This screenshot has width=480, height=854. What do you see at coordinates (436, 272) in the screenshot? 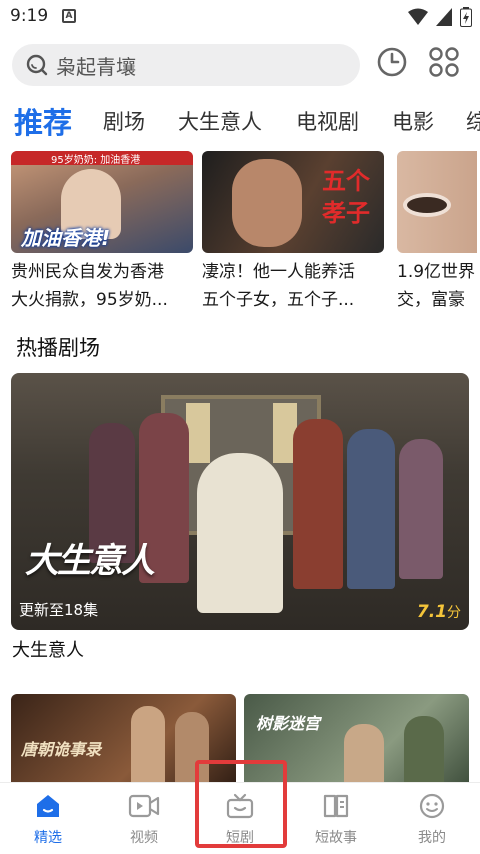
I see `caption-line: 1.9亿世界` at bounding box center [436, 272].